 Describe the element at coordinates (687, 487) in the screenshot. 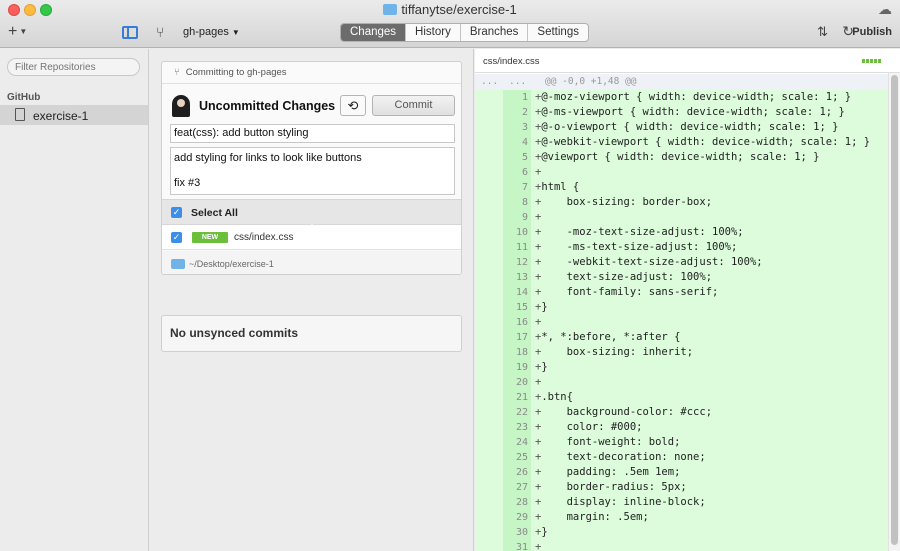

I see `diff-line: 27 + border-radius: 5px;` at that location.